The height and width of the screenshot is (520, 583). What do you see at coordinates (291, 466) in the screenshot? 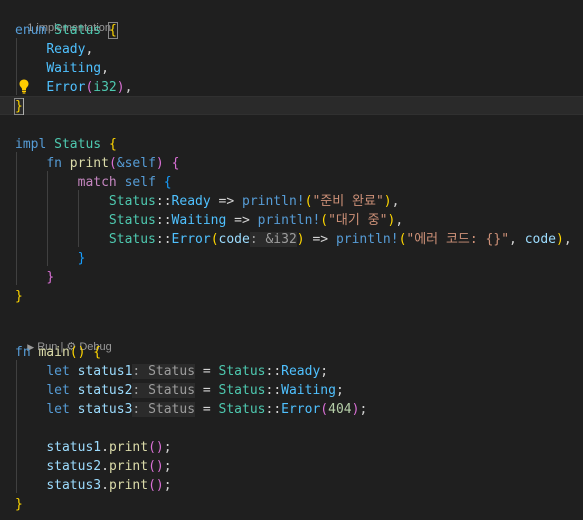
I see `code-line-call: status2.print();` at bounding box center [291, 466].